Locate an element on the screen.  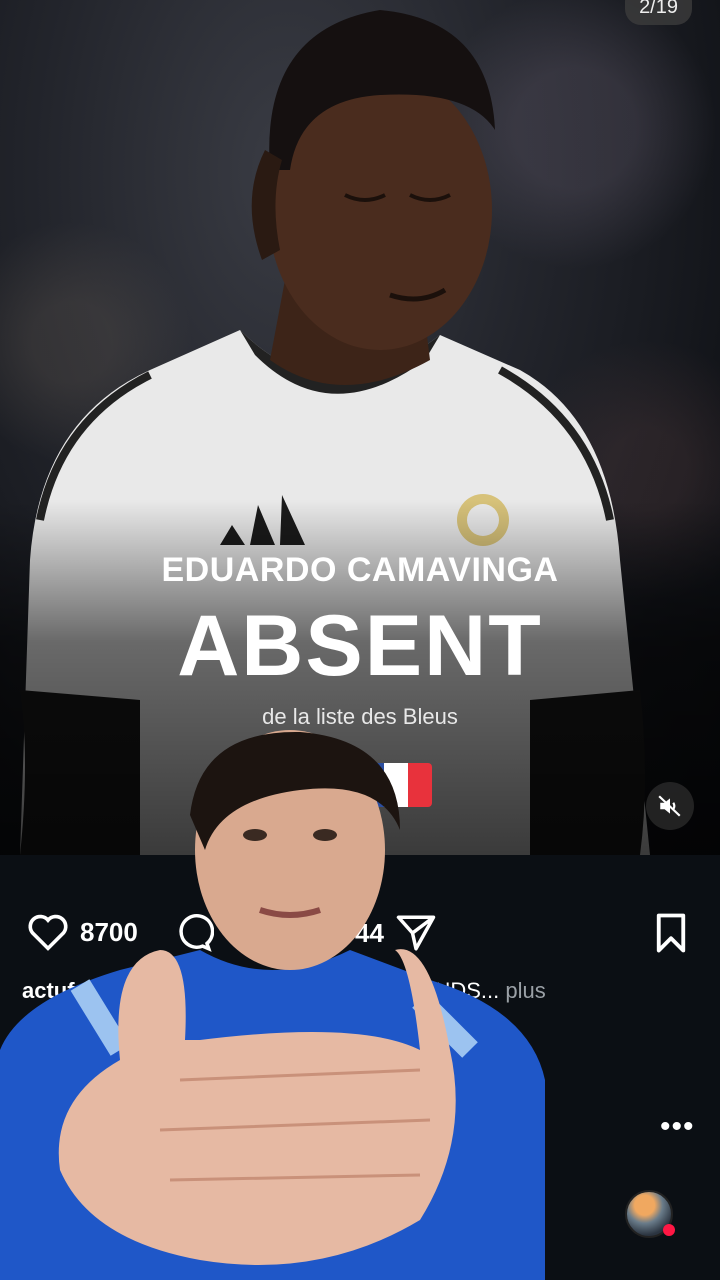
save-button is located at coordinates (671, 933).